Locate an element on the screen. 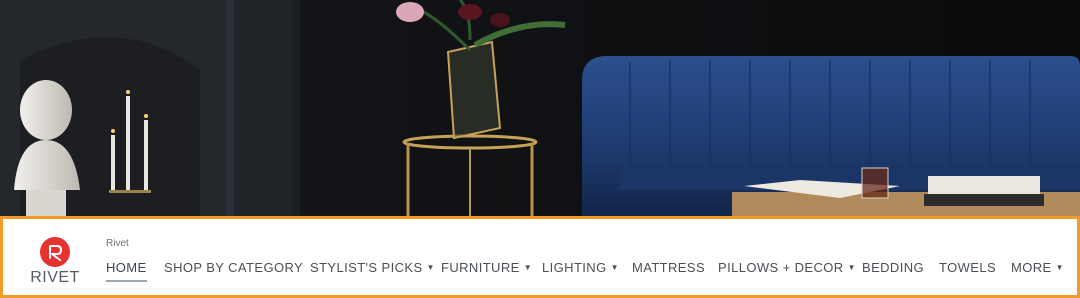 The width and height of the screenshot is (1080, 298). rivet-logo-icon is located at coordinates (55, 252).